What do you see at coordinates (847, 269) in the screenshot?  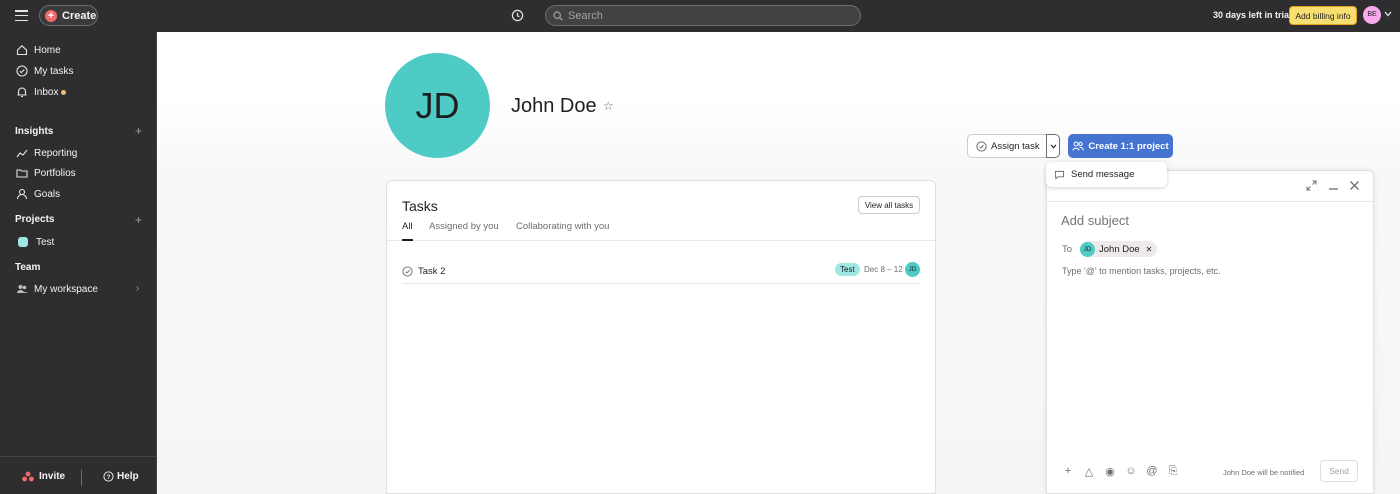 I see `project-tag: Test` at bounding box center [847, 269].